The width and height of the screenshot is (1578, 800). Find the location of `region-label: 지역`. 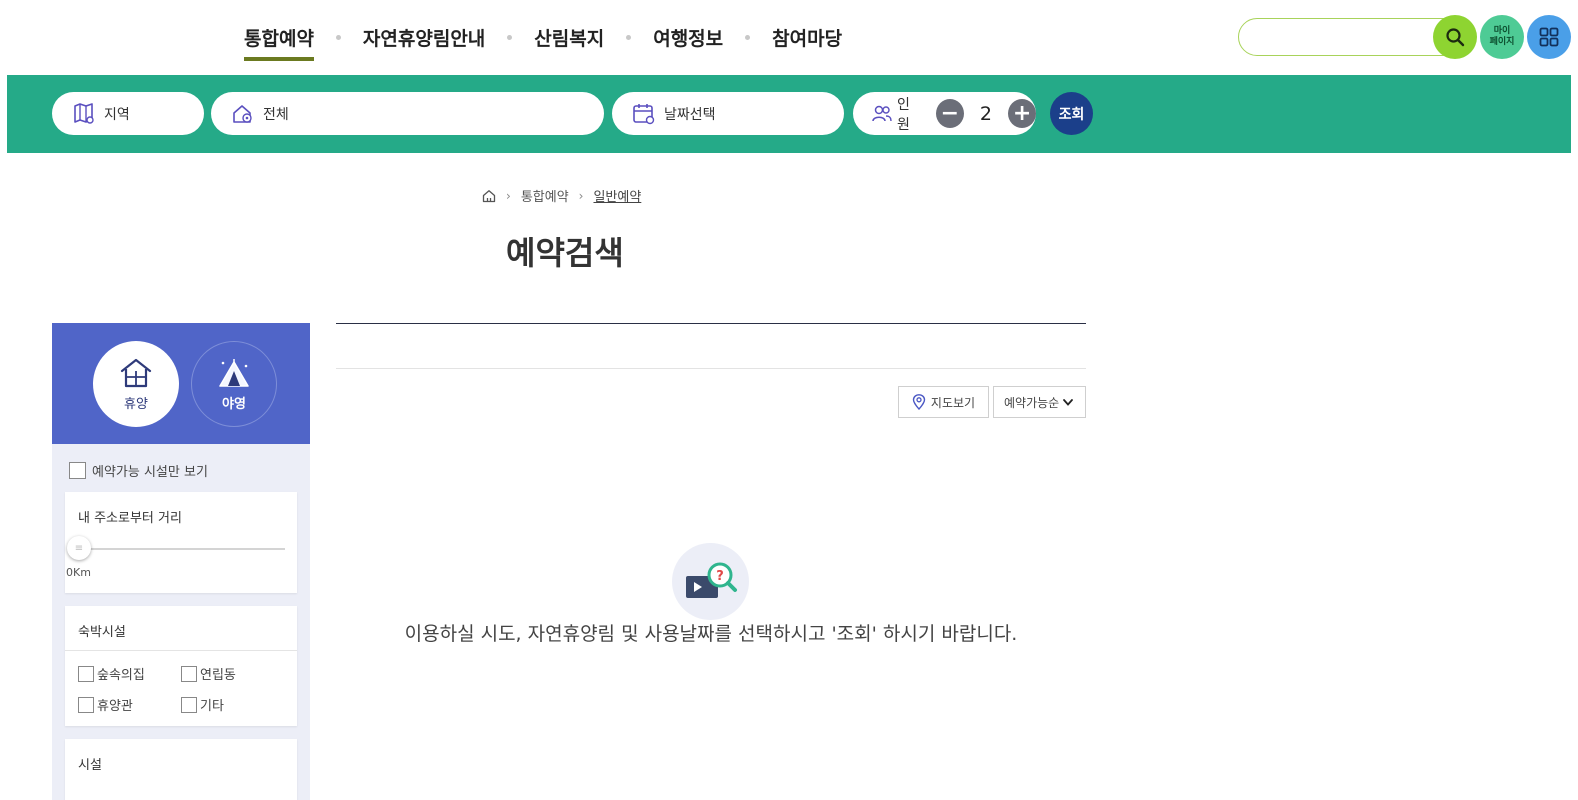

region-label: 지역 is located at coordinates (117, 114).